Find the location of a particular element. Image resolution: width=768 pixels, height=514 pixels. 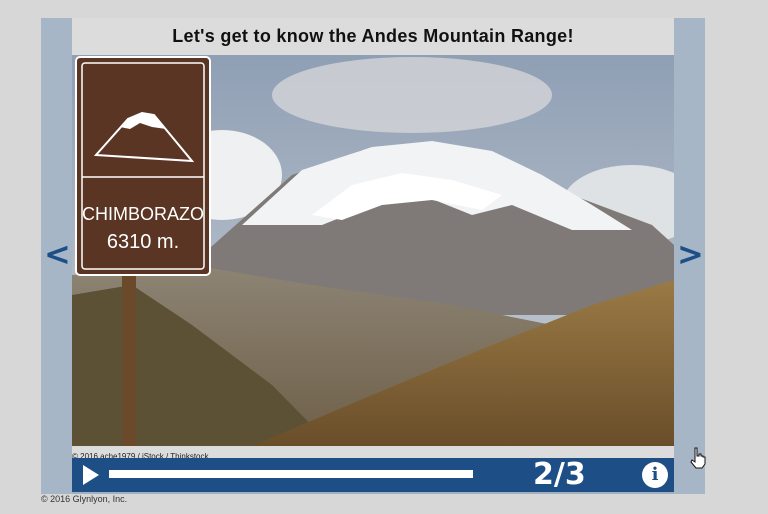

copyright-text: © 2016 Glynlyon, Inc. is located at coordinates (84, 499).